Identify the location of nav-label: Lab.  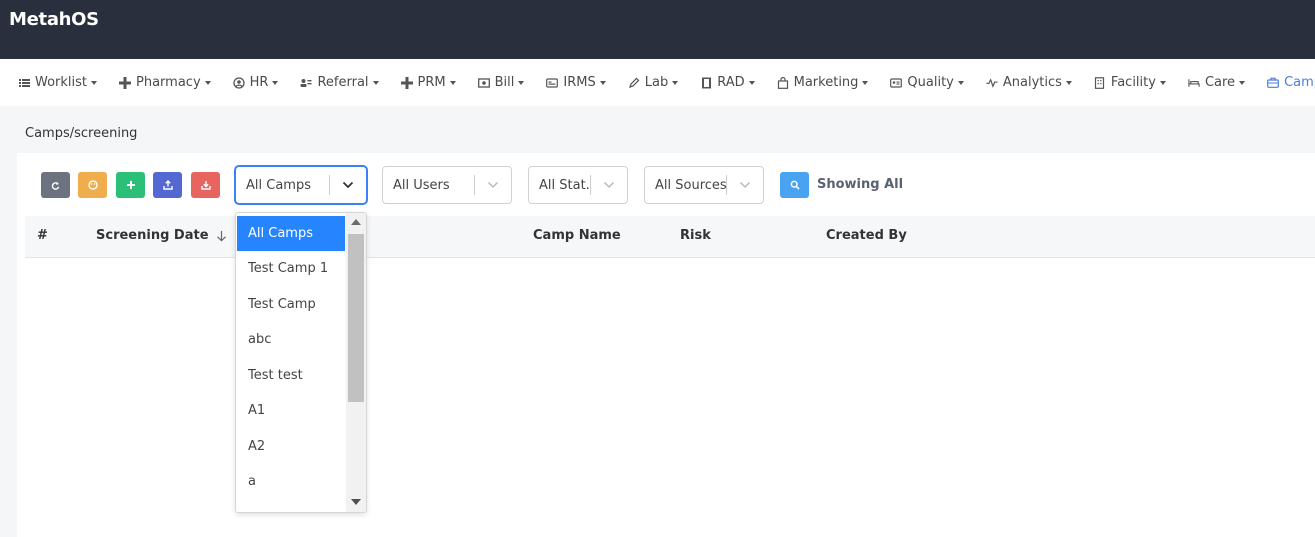
(656, 82).